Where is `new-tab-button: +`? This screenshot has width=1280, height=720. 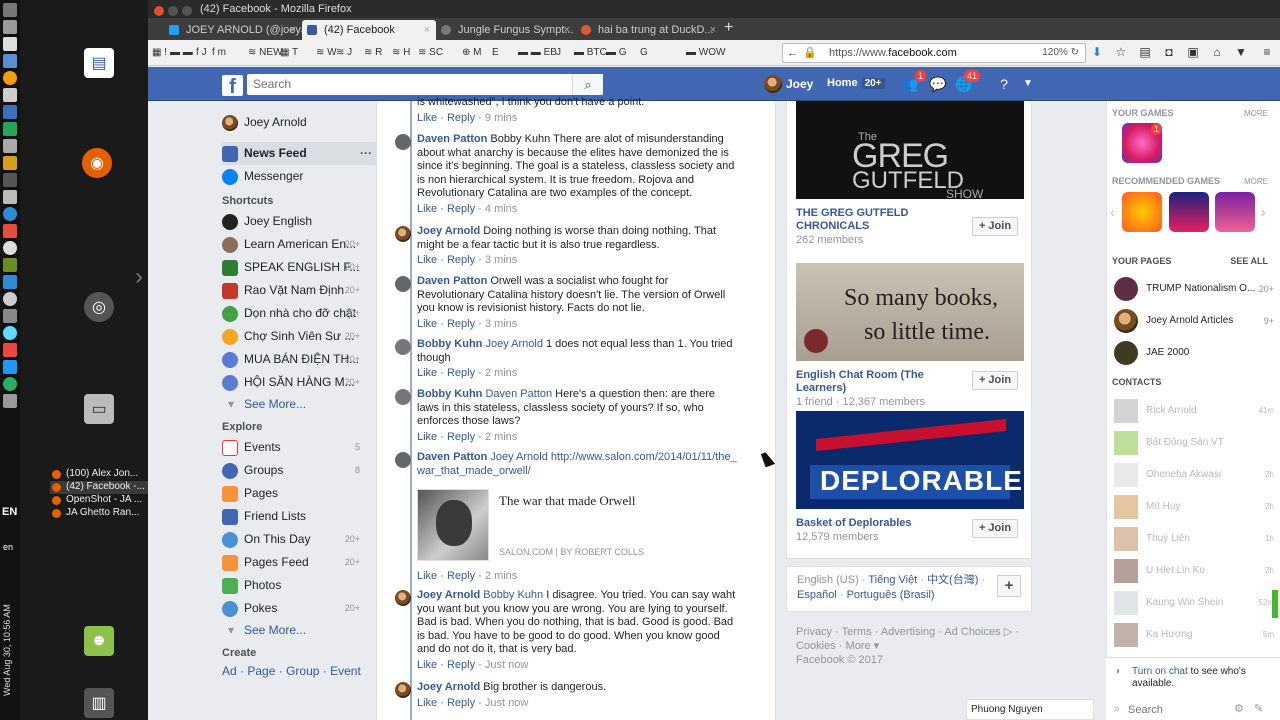
new-tab-button: + is located at coordinates (728, 28).